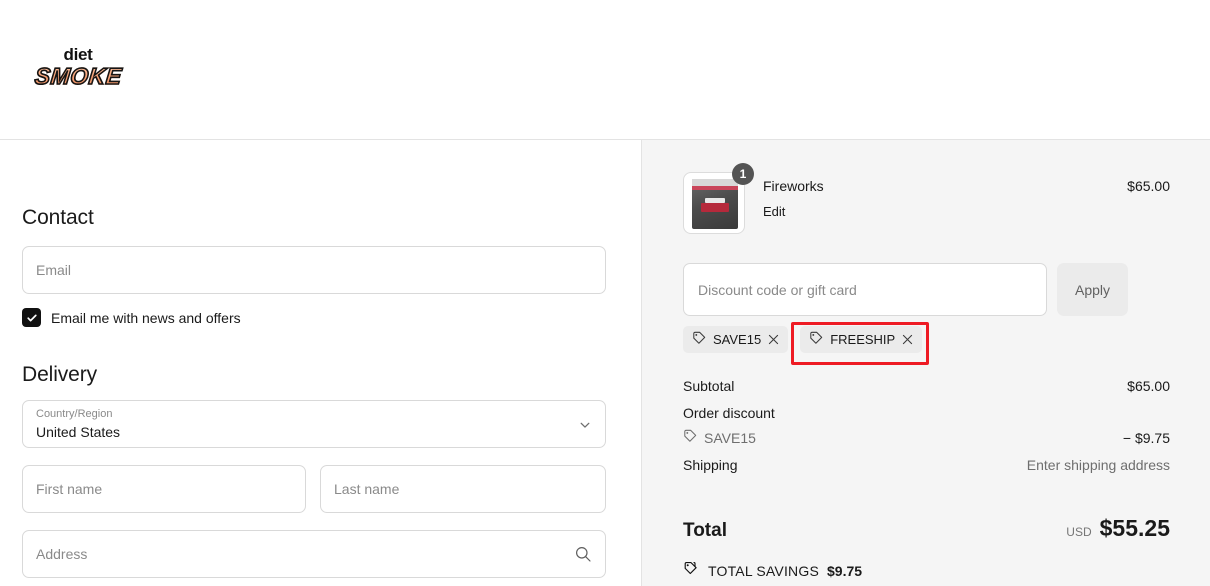  I want to click on apply-discount-button: Apply, so click(1092, 289).